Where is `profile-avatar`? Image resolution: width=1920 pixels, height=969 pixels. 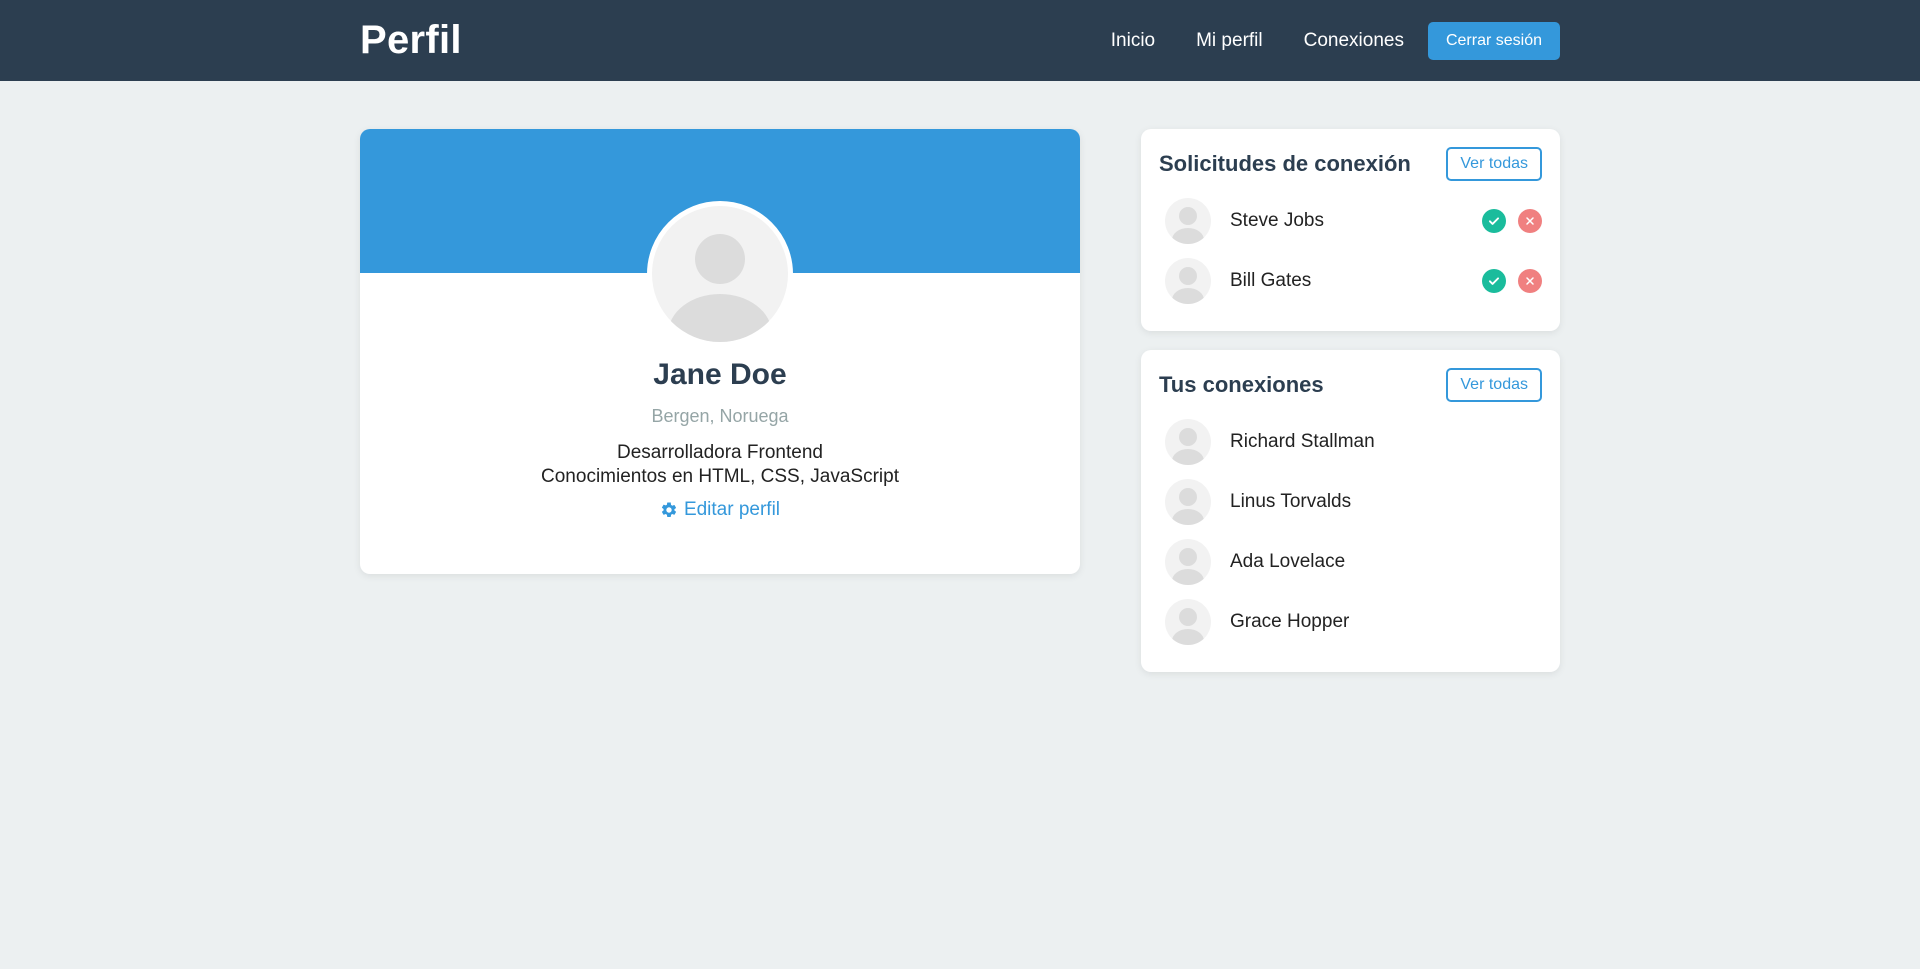 profile-avatar is located at coordinates (720, 274).